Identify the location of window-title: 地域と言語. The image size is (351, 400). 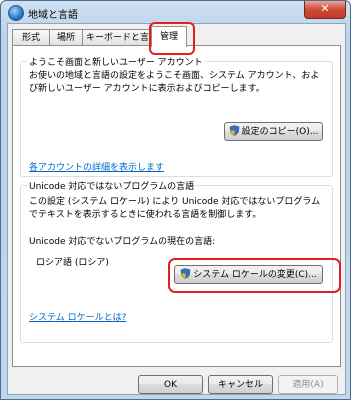
(53, 15).